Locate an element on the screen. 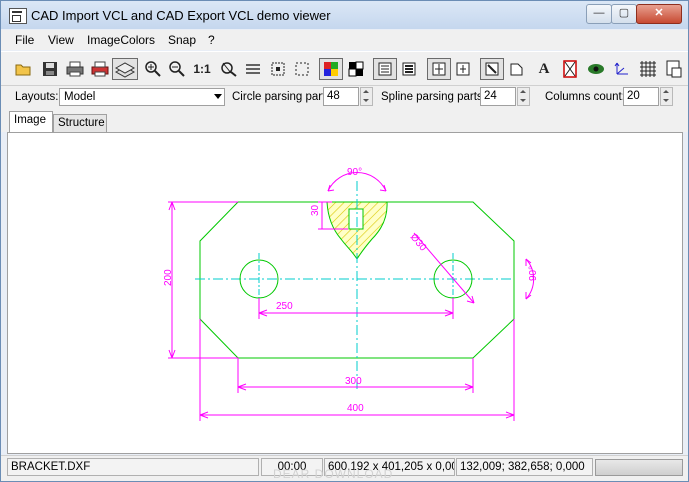  fit-window-icon is located at coordinates (278, 69).